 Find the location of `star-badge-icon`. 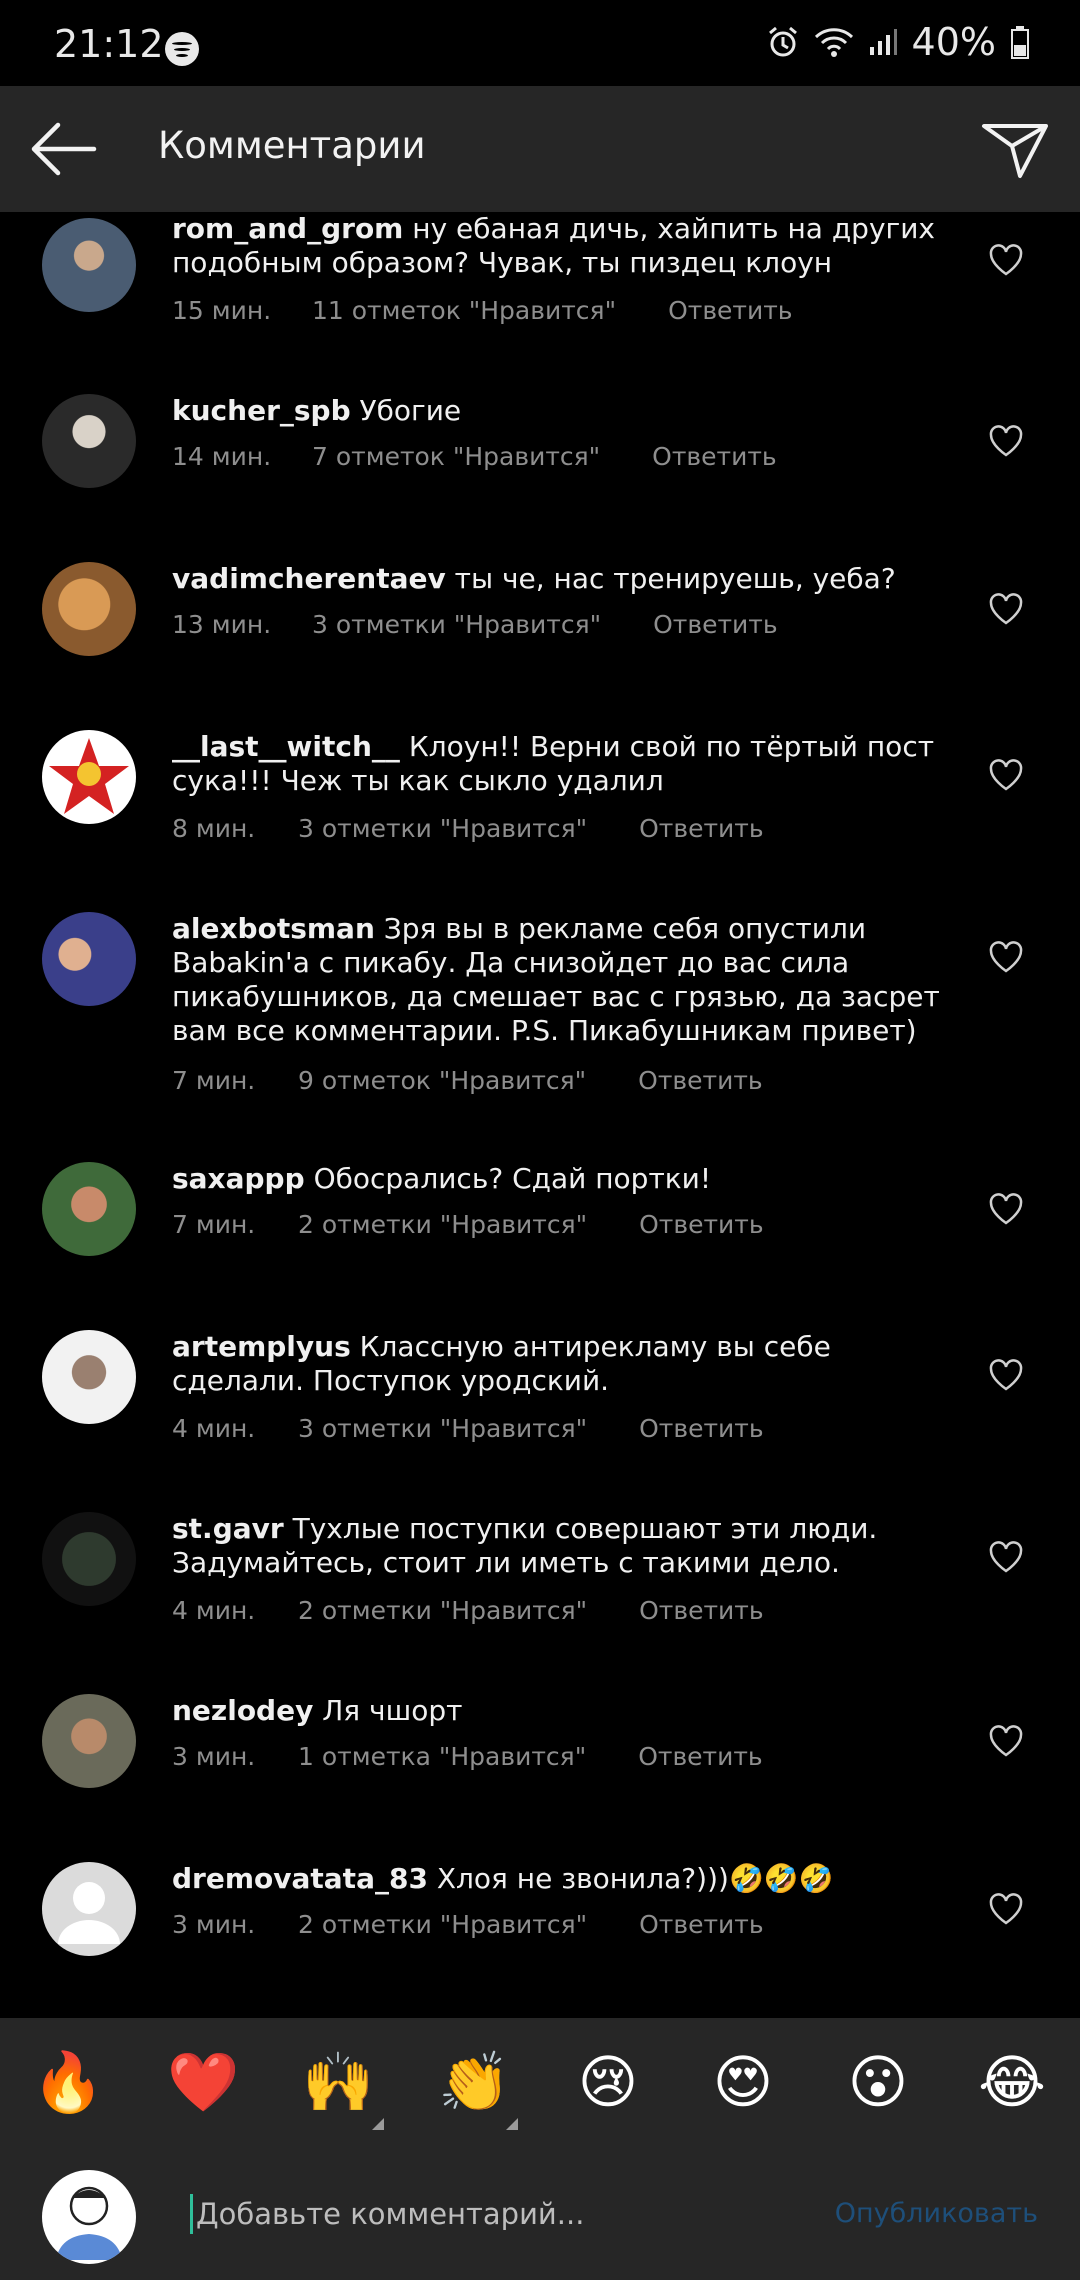

star-badge-icon is located at coordinates (89, 776).